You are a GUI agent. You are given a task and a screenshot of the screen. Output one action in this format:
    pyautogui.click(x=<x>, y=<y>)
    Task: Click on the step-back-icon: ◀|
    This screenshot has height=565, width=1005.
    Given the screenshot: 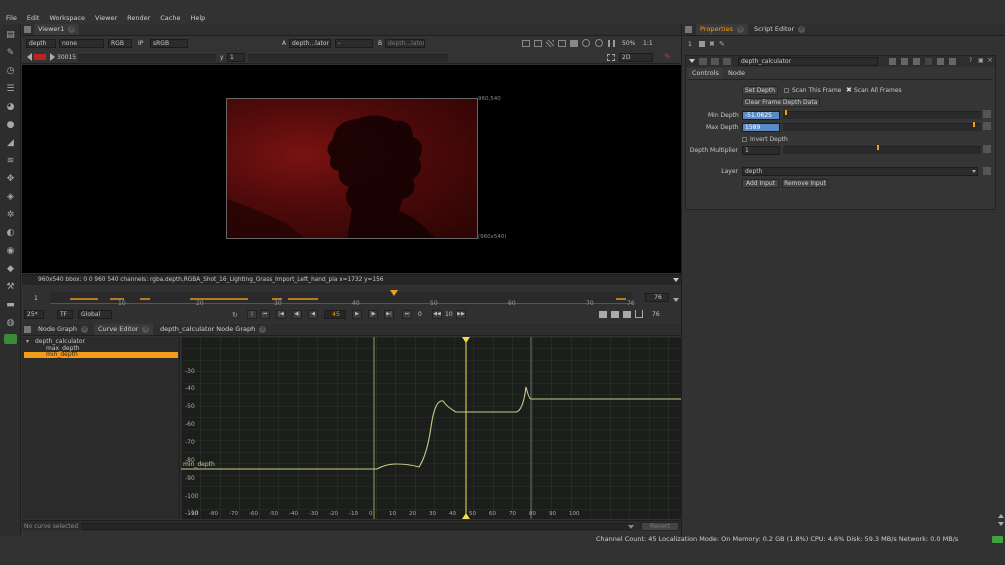 What is the action you would take?
    pyautogui.click(x=297, y=314)
    